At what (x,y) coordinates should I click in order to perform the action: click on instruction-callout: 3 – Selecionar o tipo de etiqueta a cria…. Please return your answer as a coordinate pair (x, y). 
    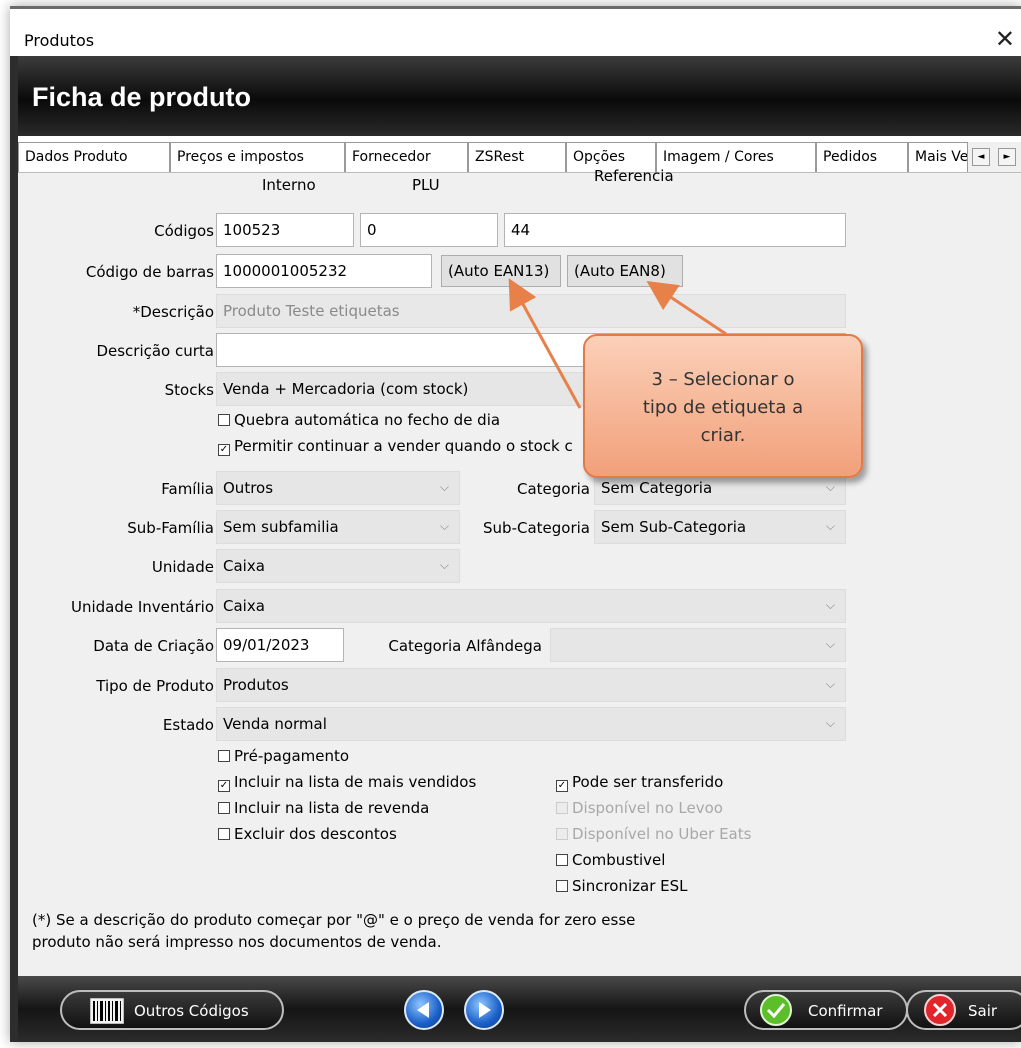
    Looking at the image, I should click on (723, 406).